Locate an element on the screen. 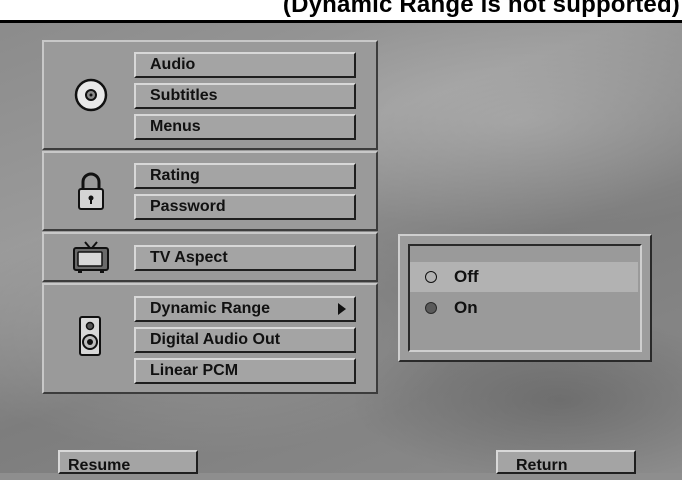  dynamic-range-button: Dynamic Range is located at coordinates (245, 309).